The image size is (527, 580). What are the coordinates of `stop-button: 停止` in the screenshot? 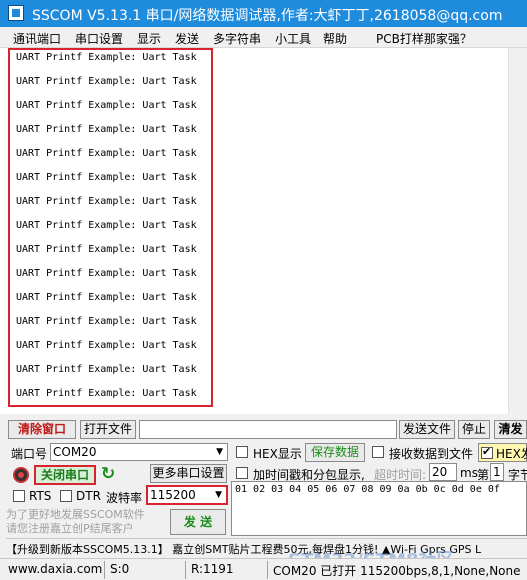 It's located at (474, 429).